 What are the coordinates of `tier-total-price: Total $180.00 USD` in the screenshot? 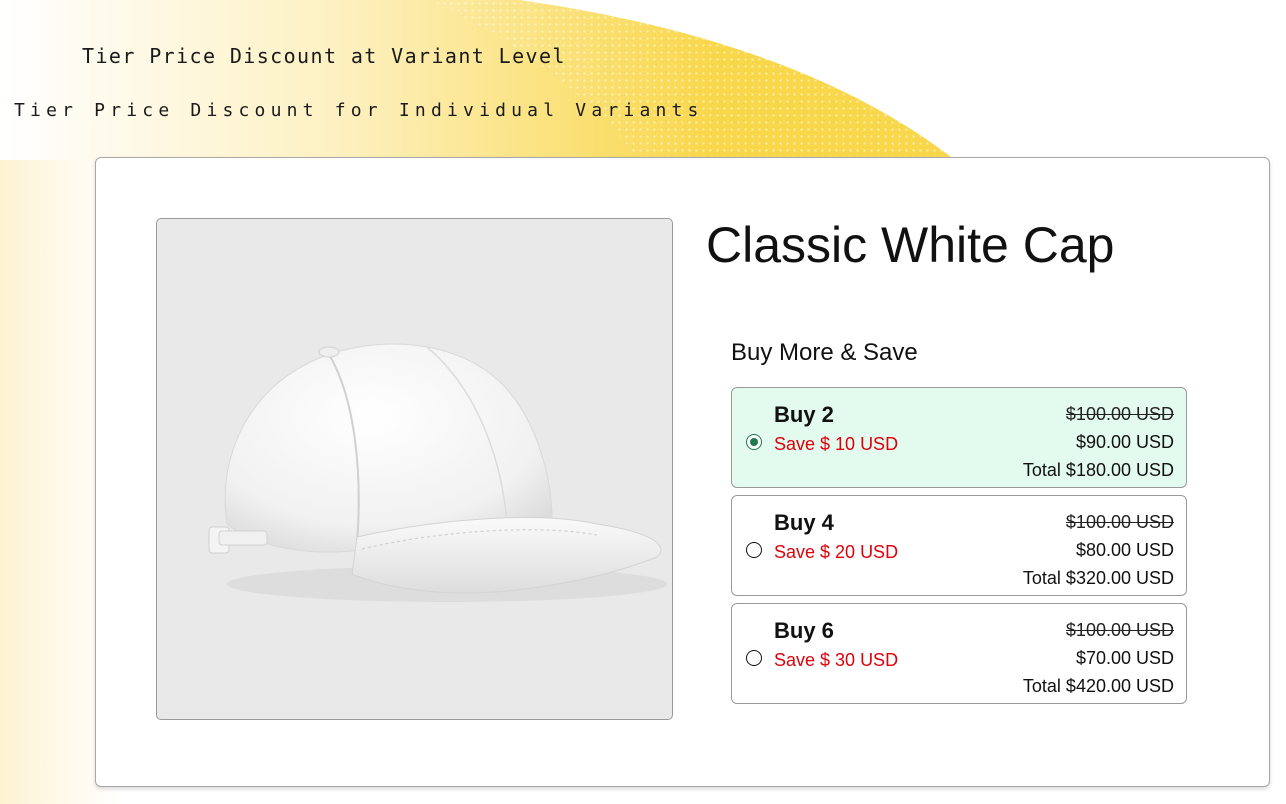 It's located at (1098, 470).